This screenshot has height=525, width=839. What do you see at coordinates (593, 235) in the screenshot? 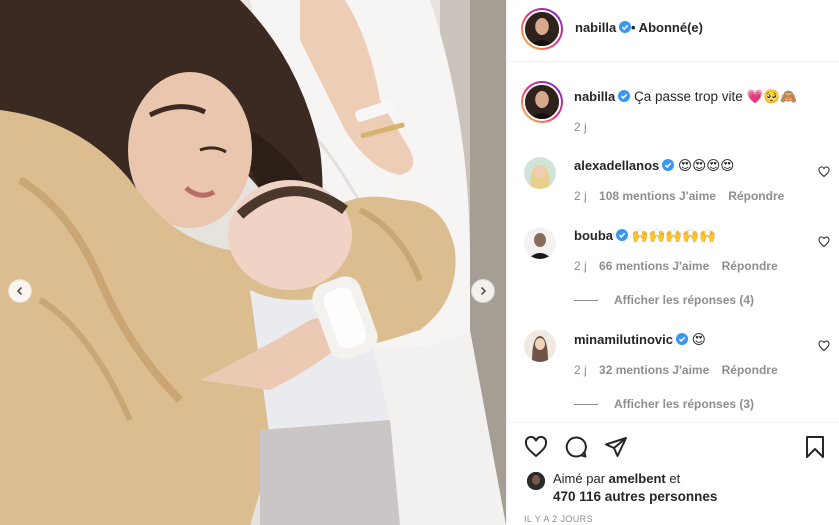
I see `comment-username: bouba` at bounding box center [593, 235].